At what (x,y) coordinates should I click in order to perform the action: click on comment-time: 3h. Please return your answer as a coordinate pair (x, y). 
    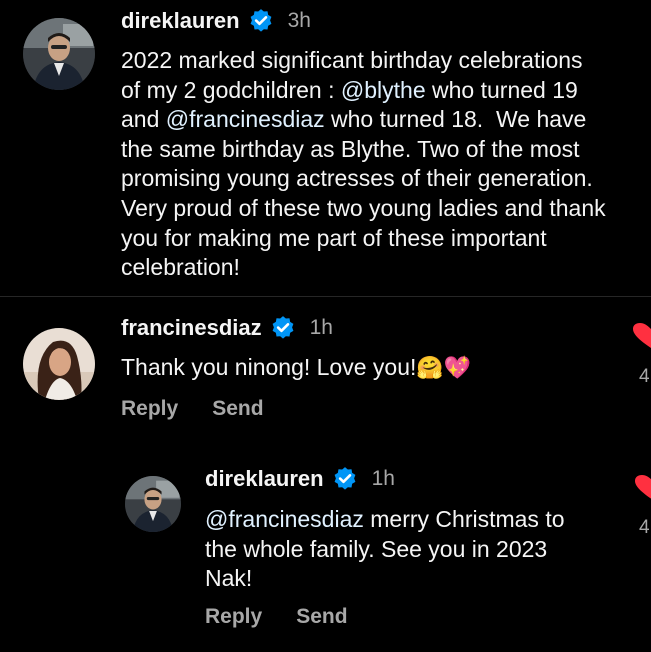
    Looking at the image, I should click on (299, 20).